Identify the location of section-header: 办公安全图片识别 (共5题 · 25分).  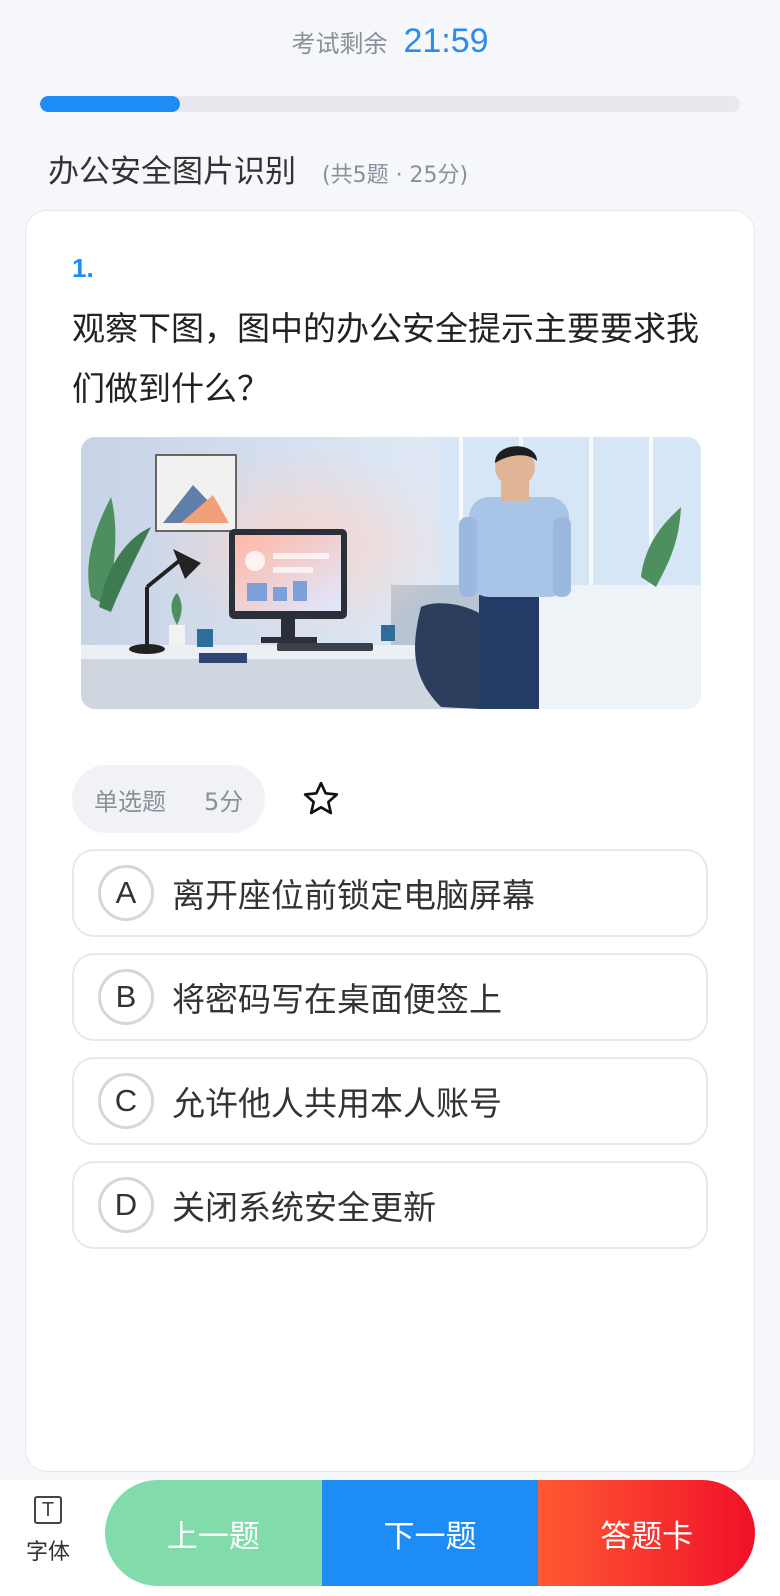
(258, 168).